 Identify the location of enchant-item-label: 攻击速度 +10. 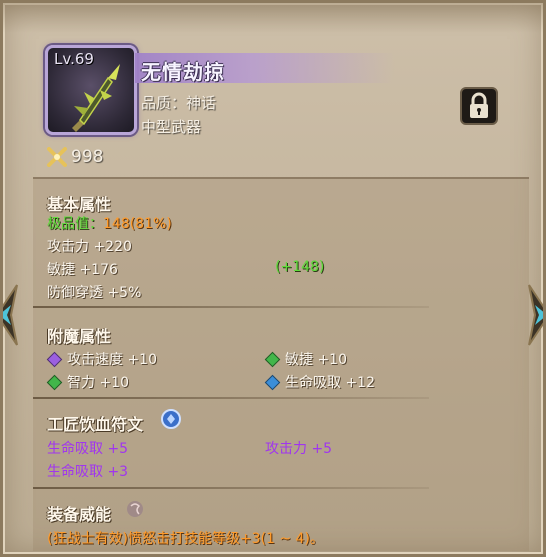
(112, 360).